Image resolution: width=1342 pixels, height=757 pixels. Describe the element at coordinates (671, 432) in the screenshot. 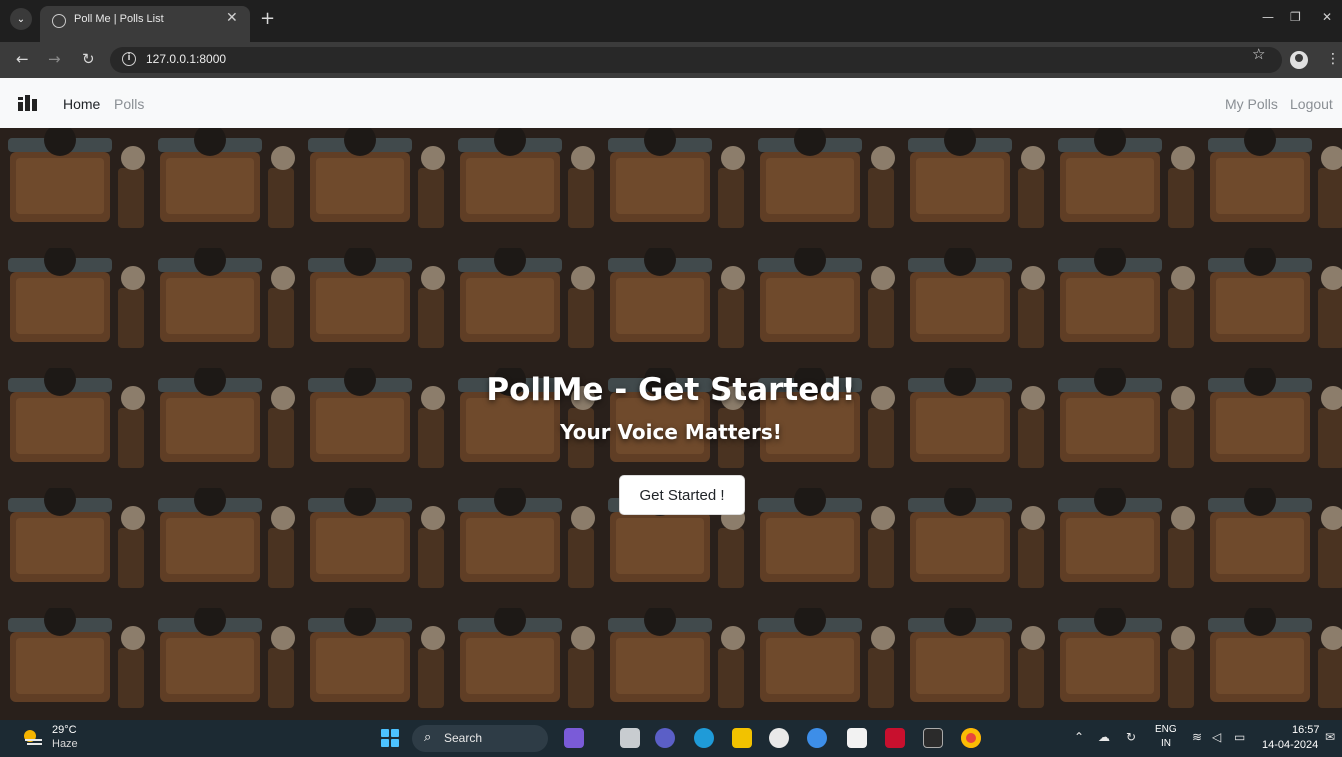

I see `hero-subtitle: Your Voice Matters!` at that location.